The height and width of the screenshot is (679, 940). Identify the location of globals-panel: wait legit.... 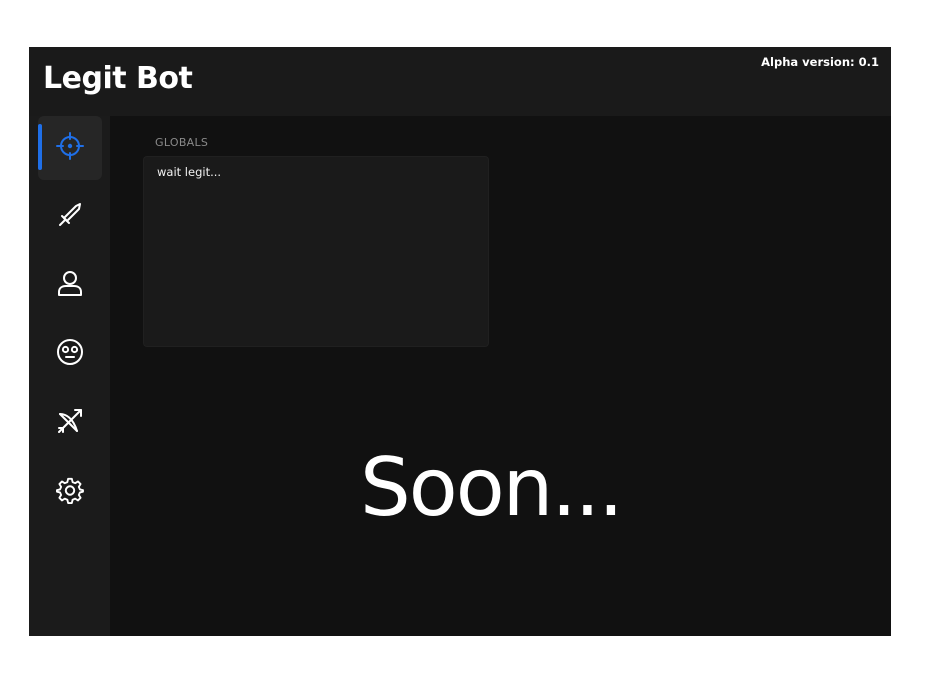
(316, 251).